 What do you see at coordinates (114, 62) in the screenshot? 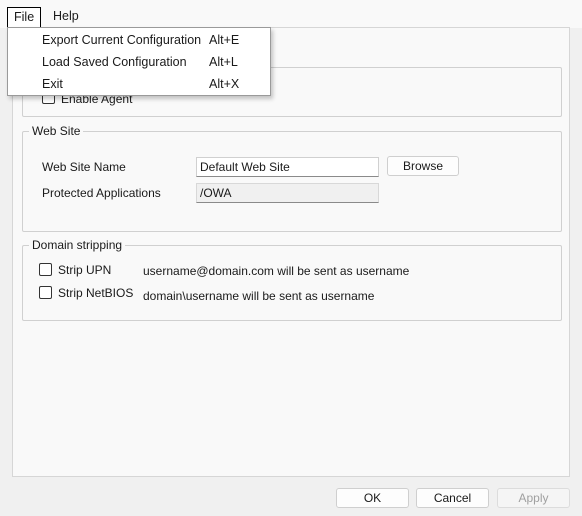
I see `menu-item-label: Load Saved Configuration` at bounding box center [114, 62].